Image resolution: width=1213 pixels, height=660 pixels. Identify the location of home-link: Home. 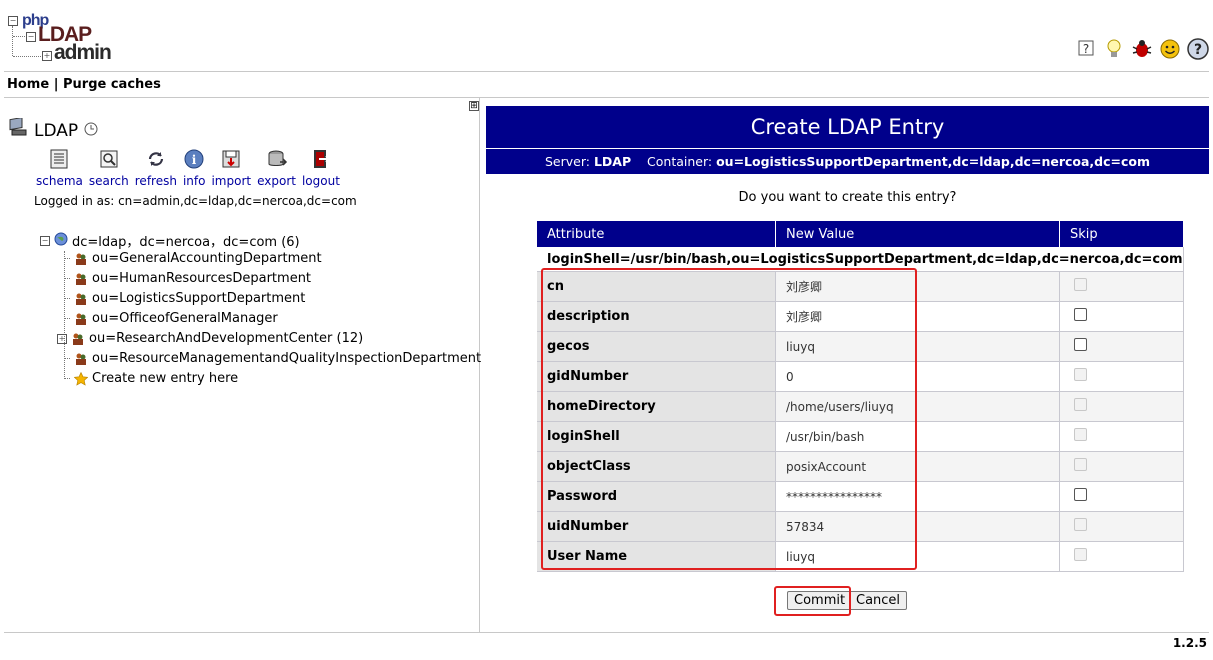
(28, 84).